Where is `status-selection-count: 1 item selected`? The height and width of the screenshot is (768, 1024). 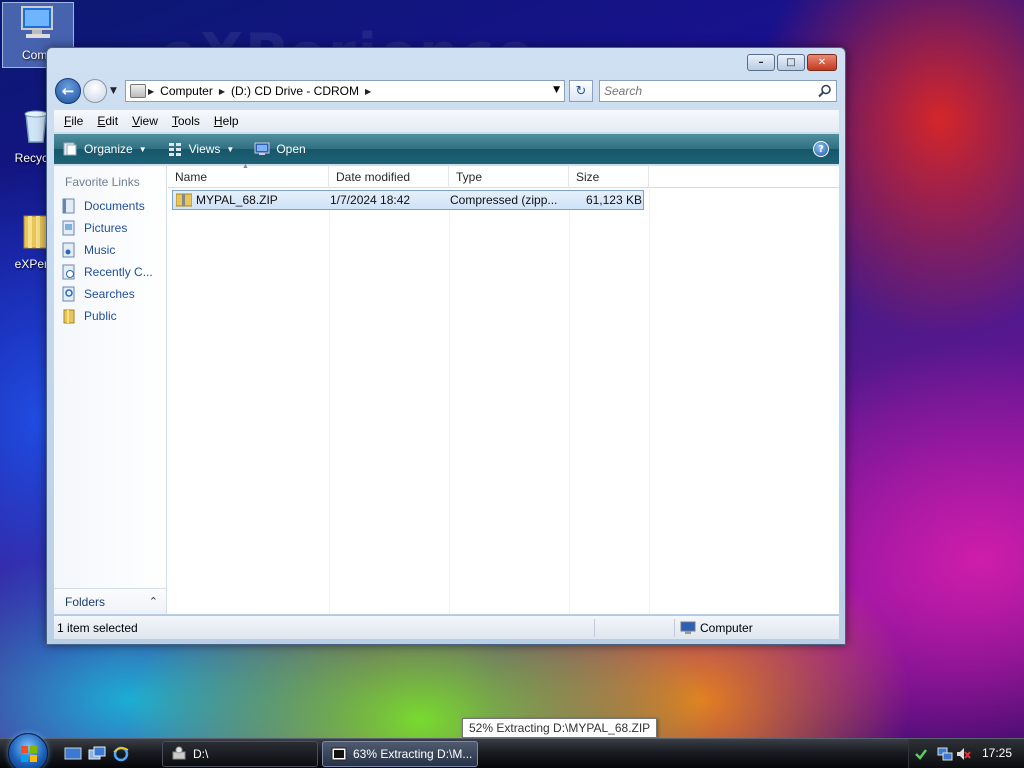
status-selection-count: 1 item selected is located at coordinates (97, 628).